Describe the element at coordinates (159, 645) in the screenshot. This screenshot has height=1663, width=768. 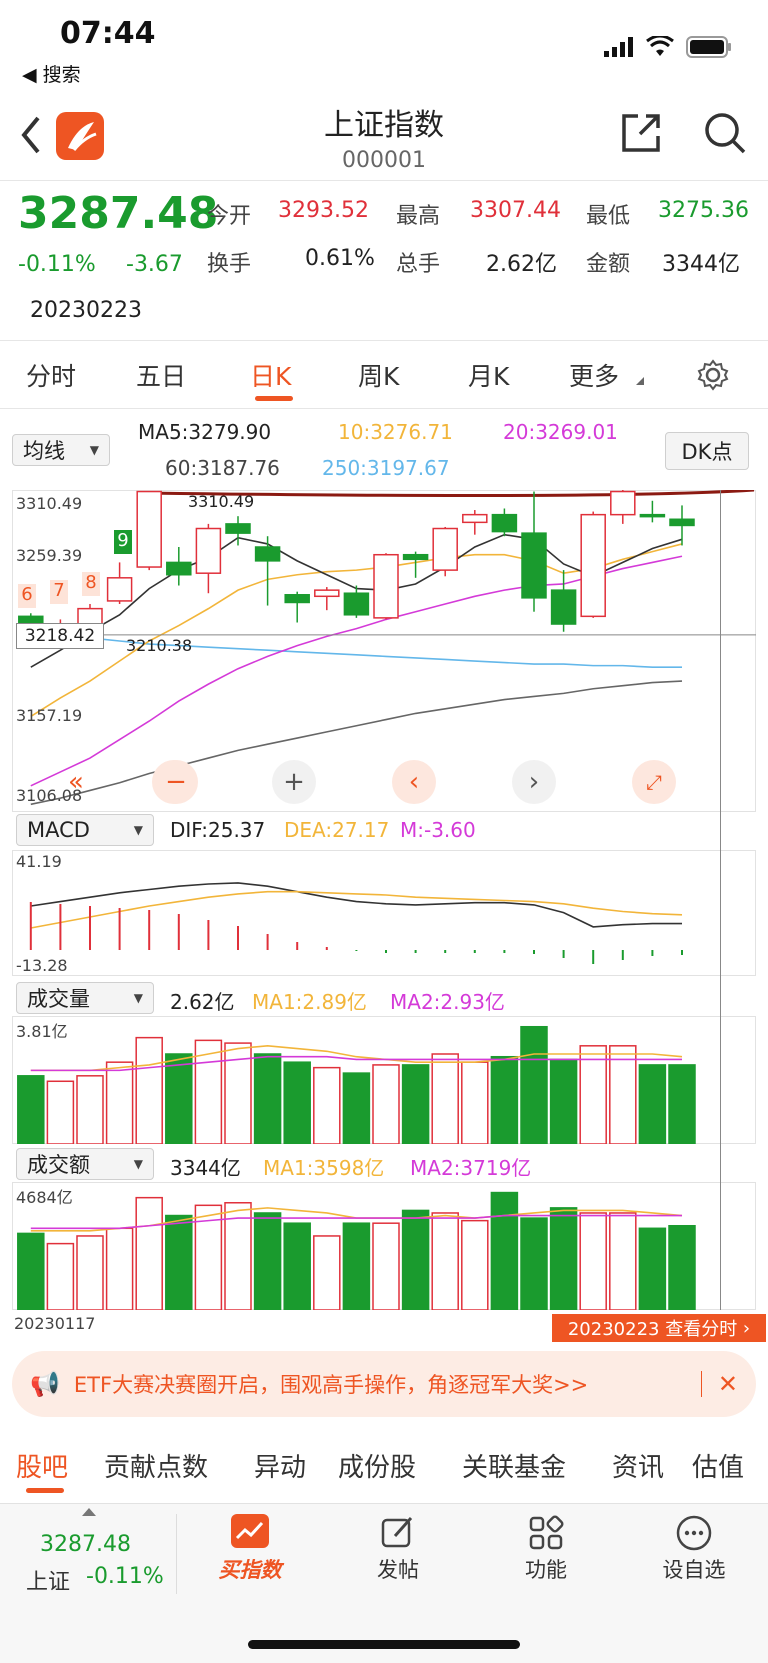
I see `min-price-marker: 3210.38` at that location.